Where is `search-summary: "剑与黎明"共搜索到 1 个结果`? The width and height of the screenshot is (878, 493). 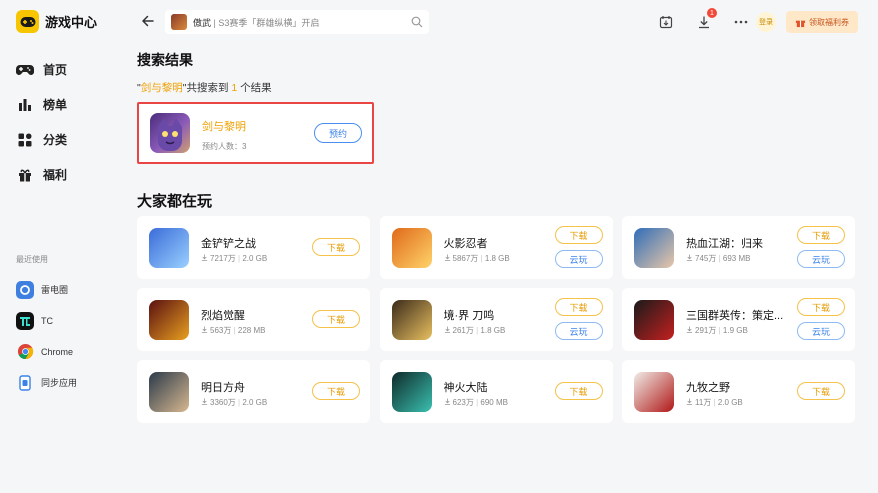
search-summary: "剑与黎明"共搜索到 1 个结果 is located at coordinates (204, 87).